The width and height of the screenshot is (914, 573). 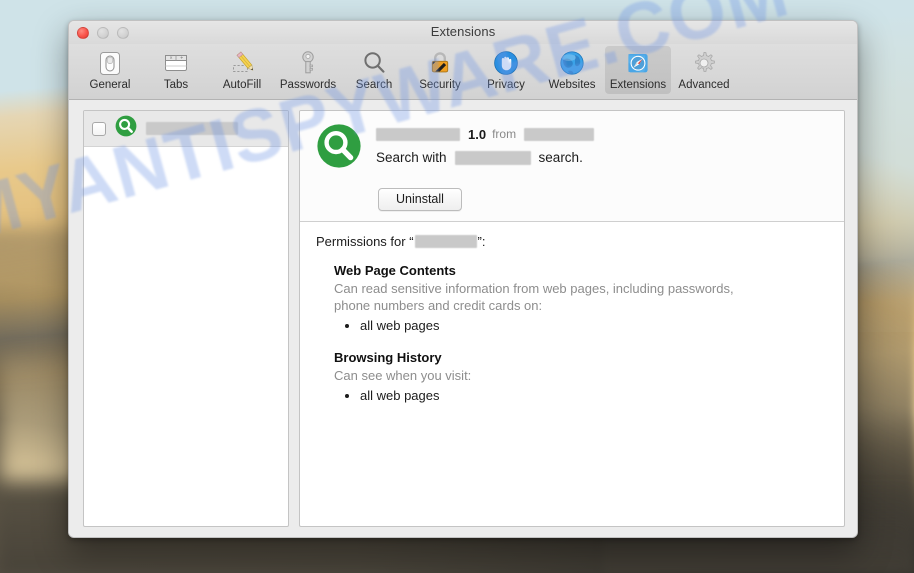 What do you see at coordinates (176, 63) in the screenshot?
I see `tabs-window-icon: × +` at bounding box center [176, 63].